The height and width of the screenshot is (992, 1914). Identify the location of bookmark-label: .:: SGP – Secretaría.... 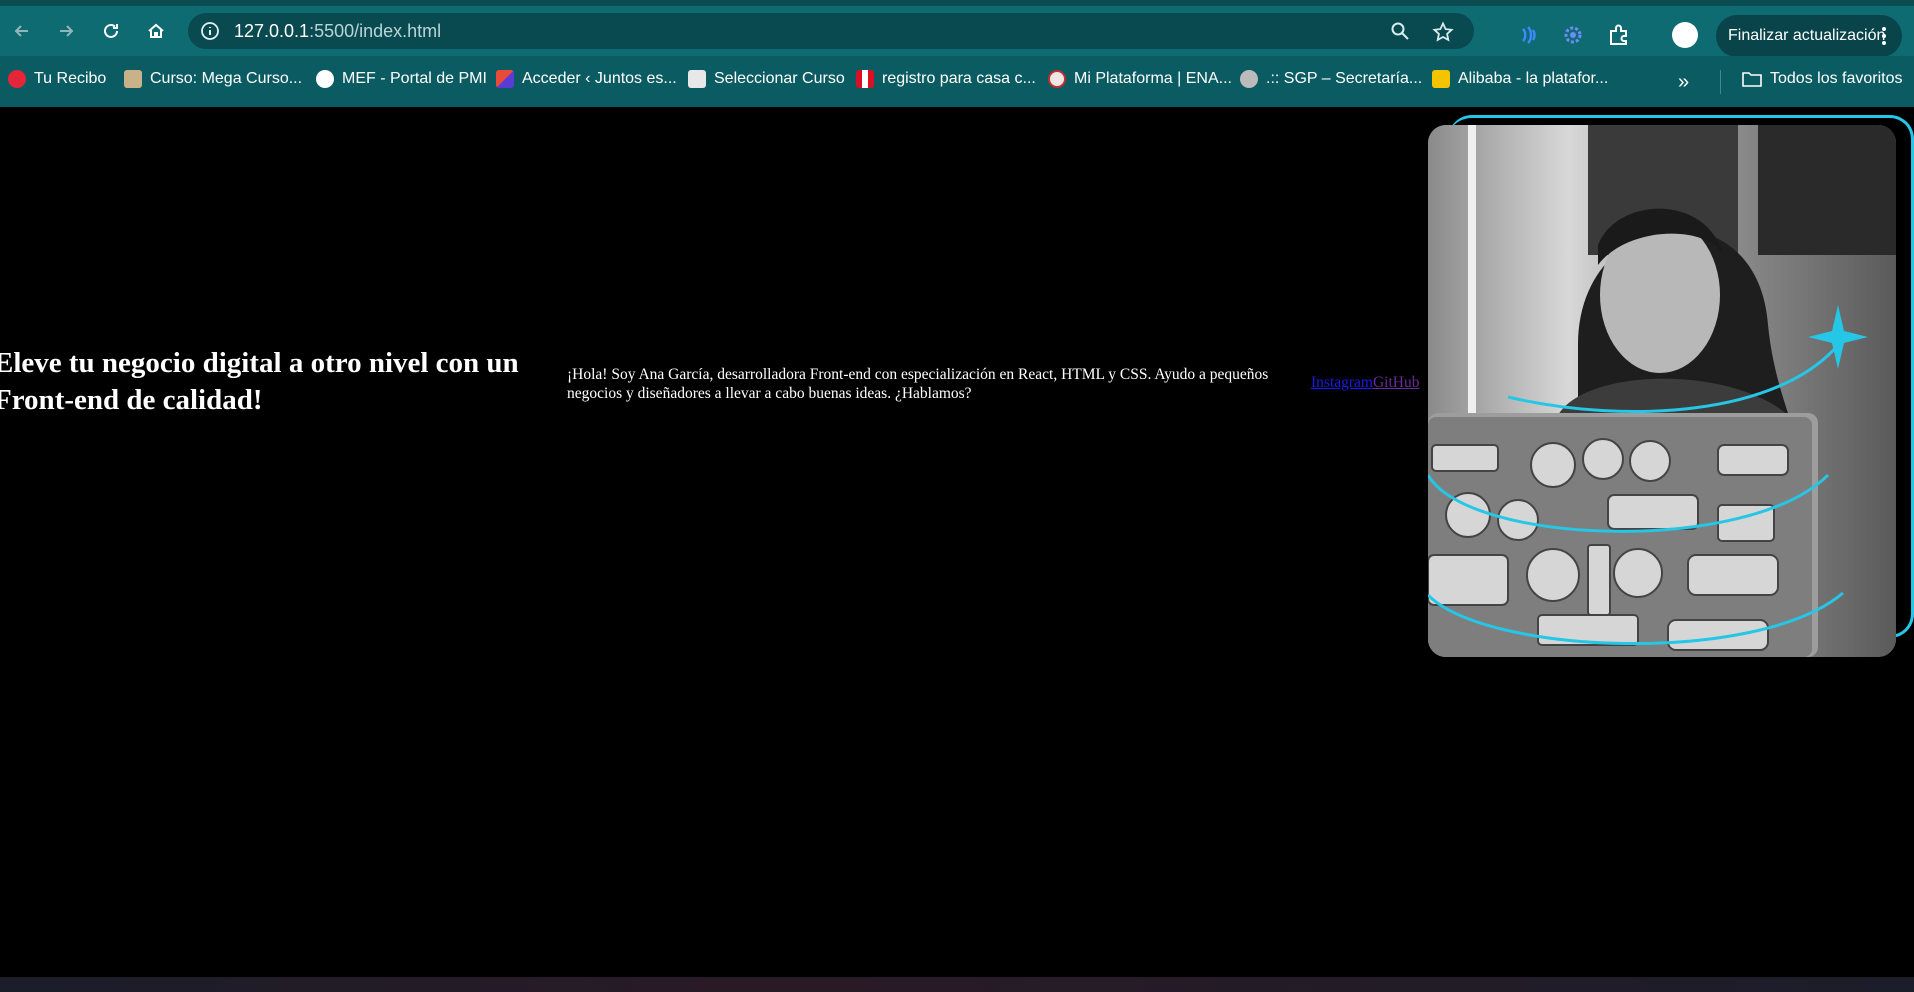
(1344, 78).